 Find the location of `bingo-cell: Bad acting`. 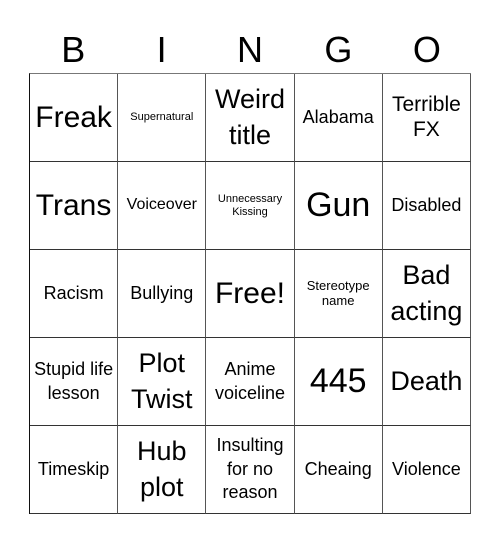

bingo-cell: Bad acting is located at coordinates (426, 294).